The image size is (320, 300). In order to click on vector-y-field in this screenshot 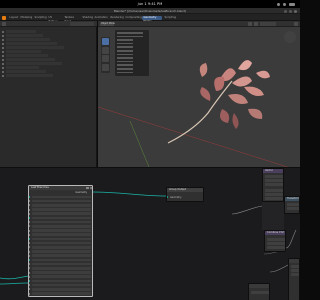, I will do `click(273, 180)`.